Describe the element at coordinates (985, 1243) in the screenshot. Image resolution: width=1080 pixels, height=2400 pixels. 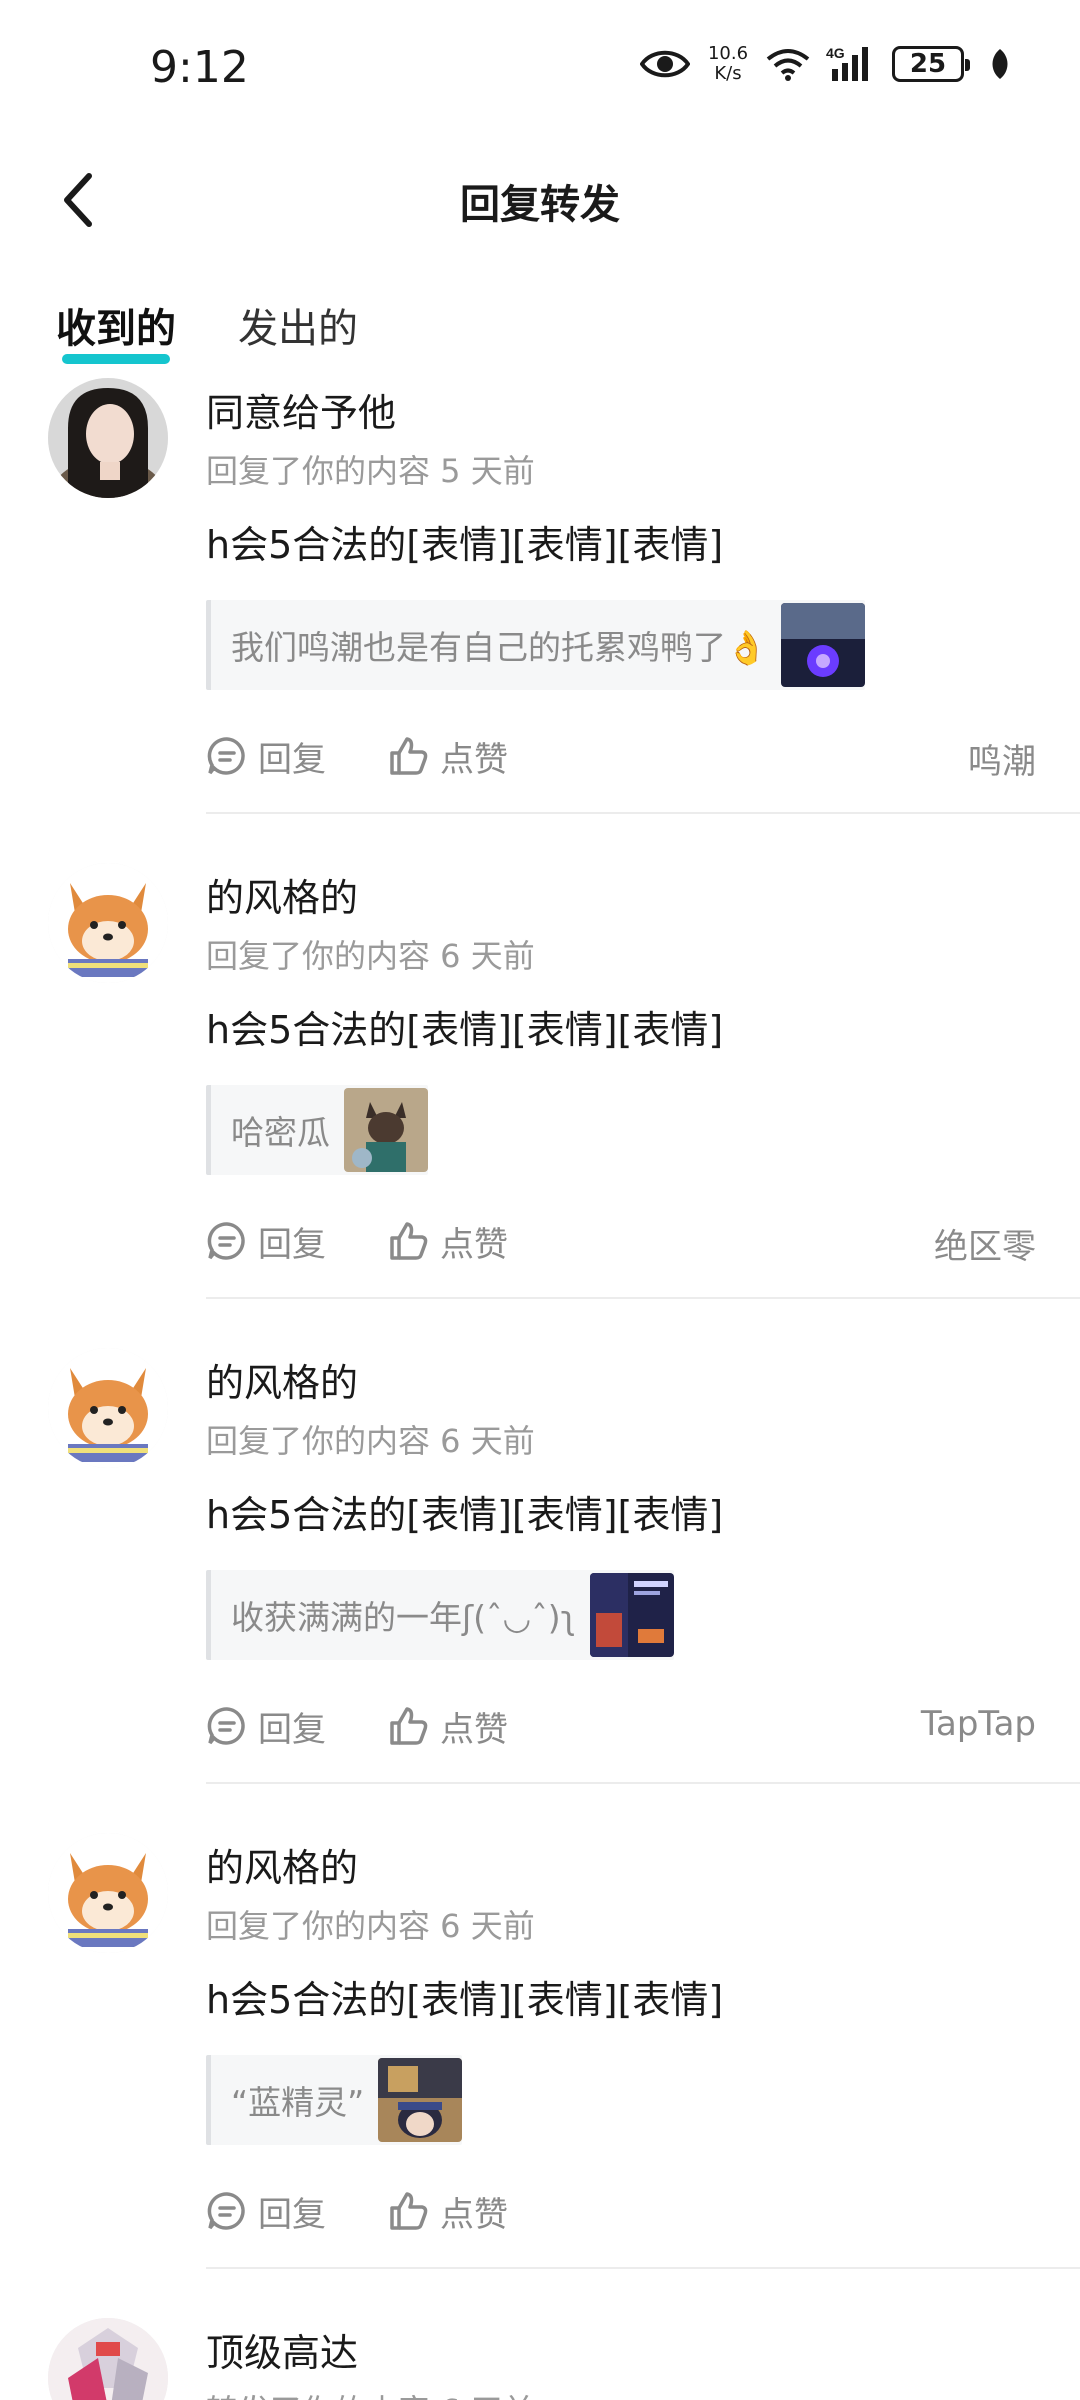
I see `source-tag: 绝区零` at that location.